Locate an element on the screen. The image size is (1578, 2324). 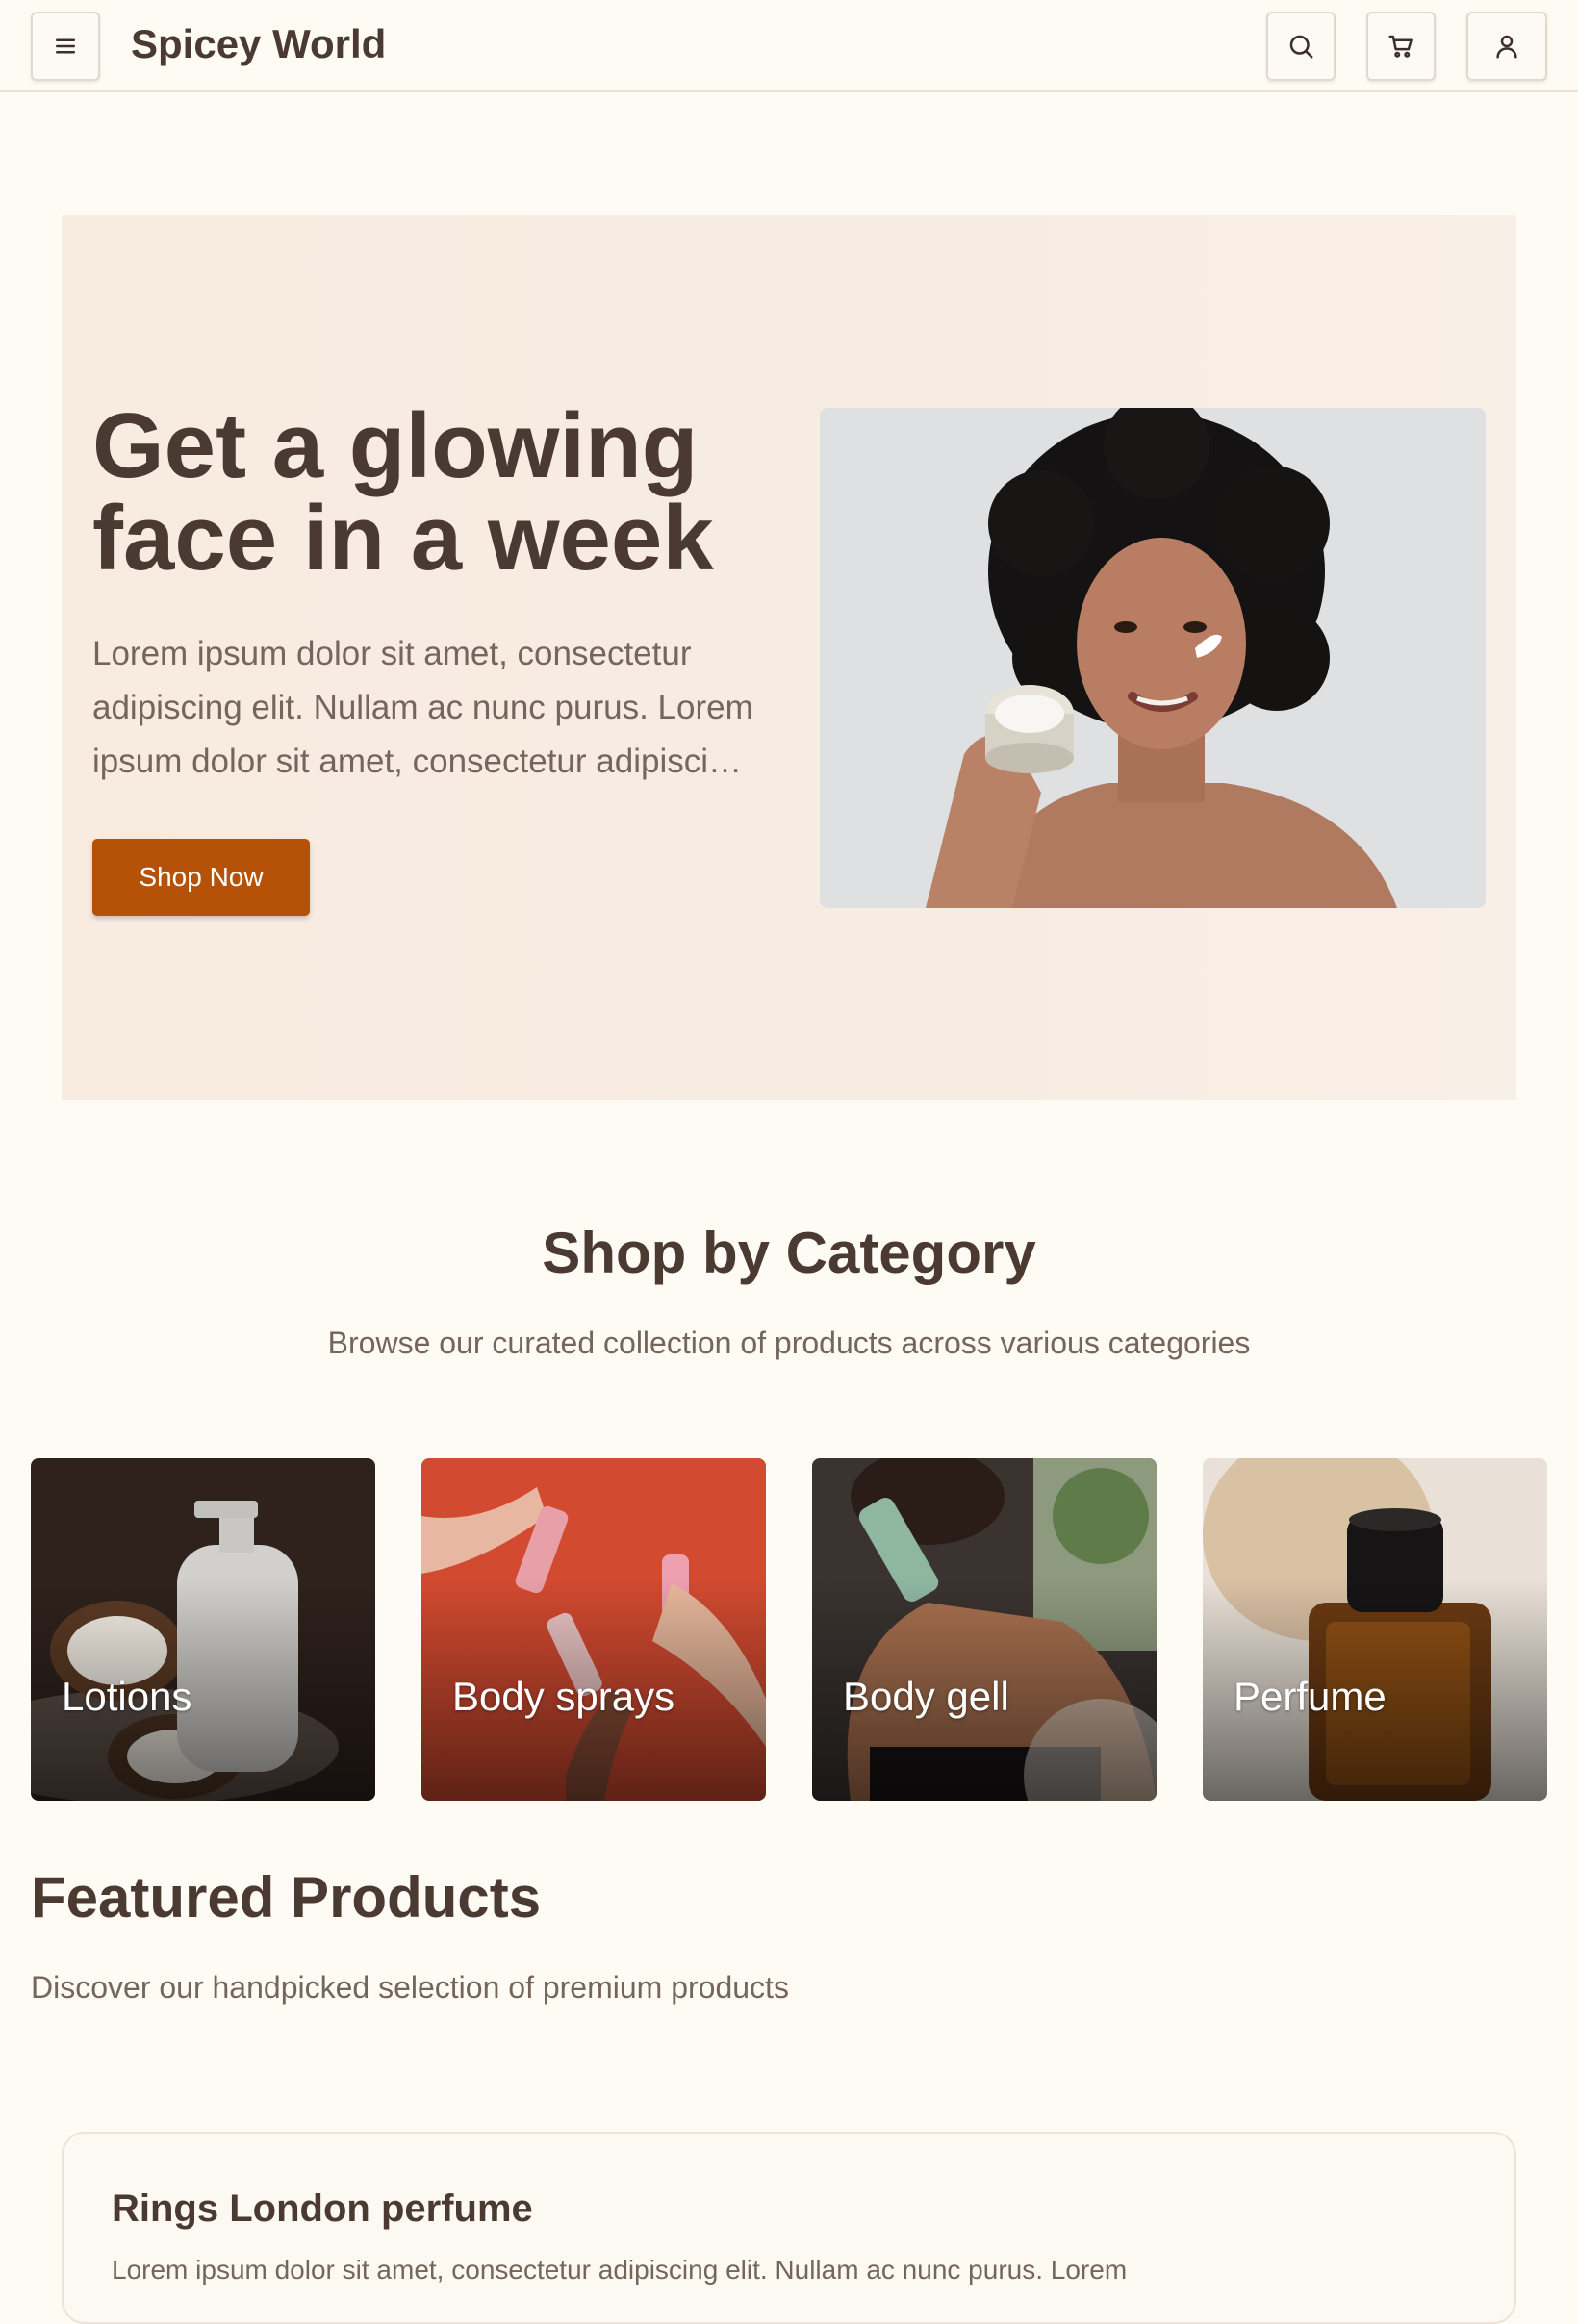
cart-button is located at coordinates (1401, 46).